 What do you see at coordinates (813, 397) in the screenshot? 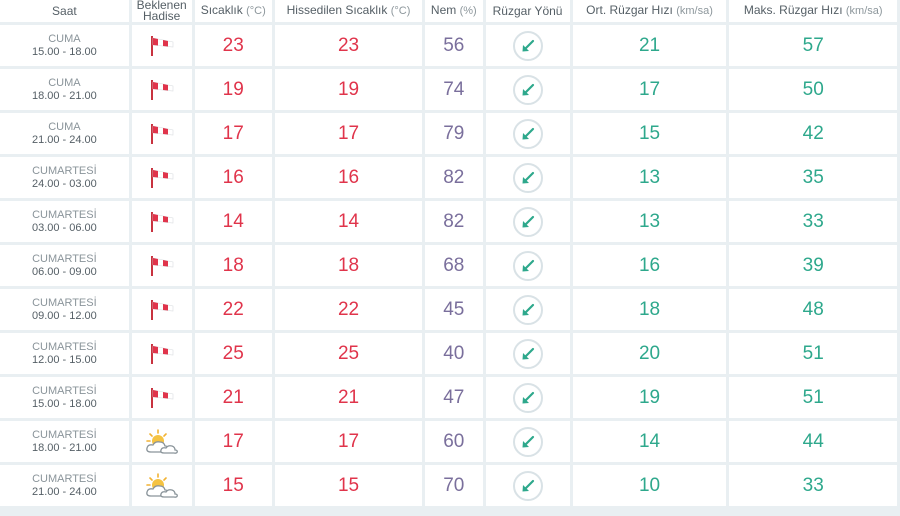
I see `max-wind-speed-value: 51` at bounding box center [813, 397].